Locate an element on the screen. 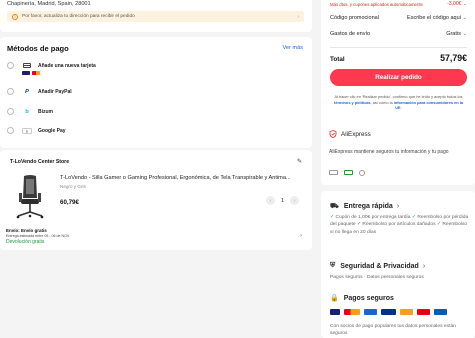  fast-delivery-header: ⛟ Entrega rápida › is located at coordinates (364, 206).